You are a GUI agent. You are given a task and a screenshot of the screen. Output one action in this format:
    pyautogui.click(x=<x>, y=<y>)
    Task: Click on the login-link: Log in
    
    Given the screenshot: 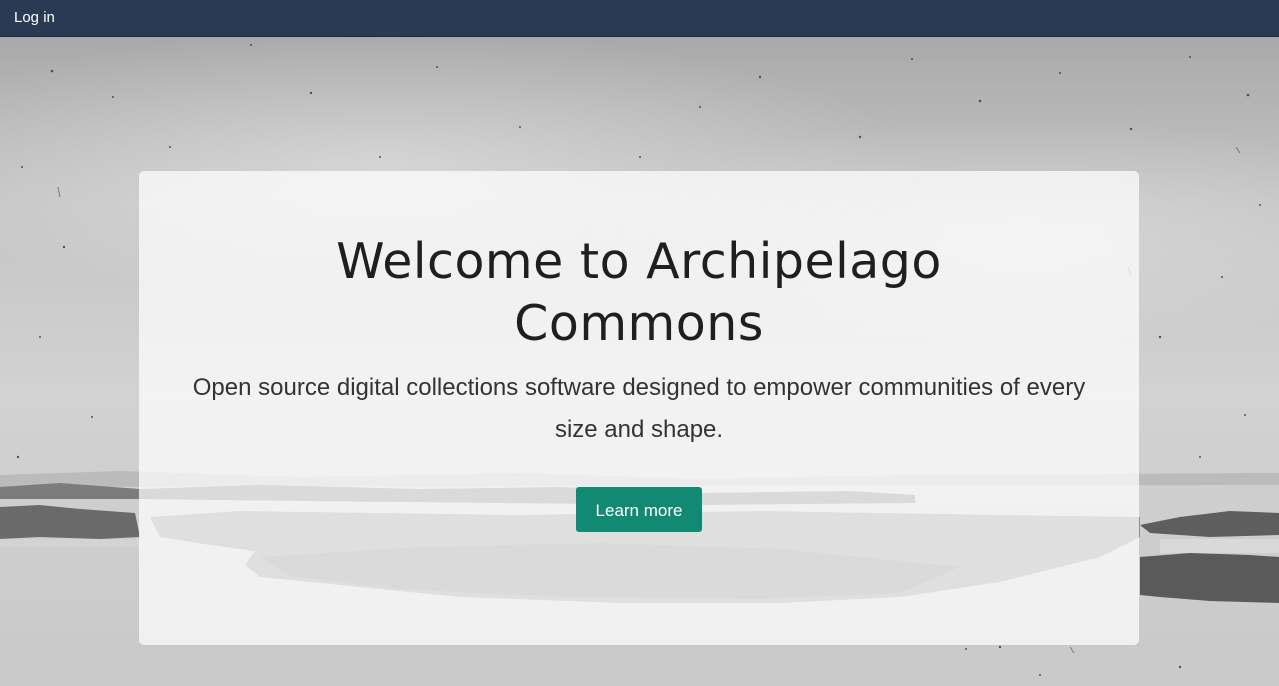 What is the action you would take?
    pyautogui.click(x=34, y=18)
    